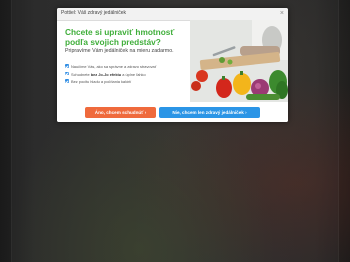  I want to click on benefit-item: Bez pocitu hladu a počítania kalórií, so click(110, 82).